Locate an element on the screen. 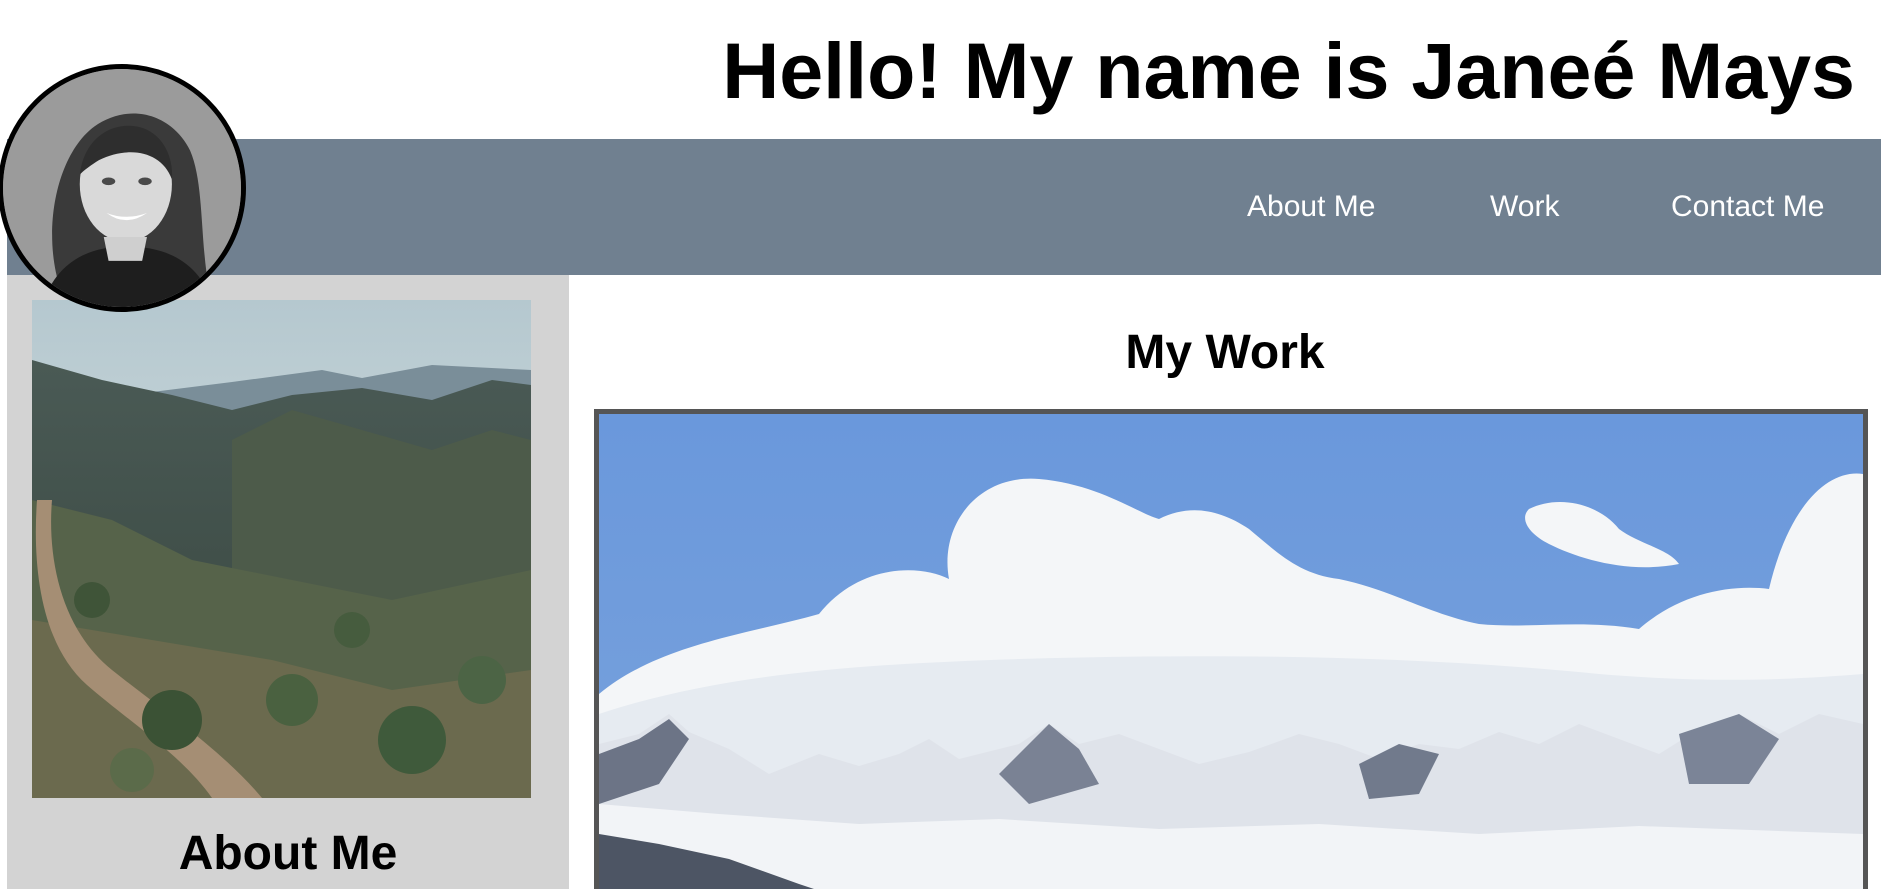  profile-photo-icon is located at coordinates (122, 188).